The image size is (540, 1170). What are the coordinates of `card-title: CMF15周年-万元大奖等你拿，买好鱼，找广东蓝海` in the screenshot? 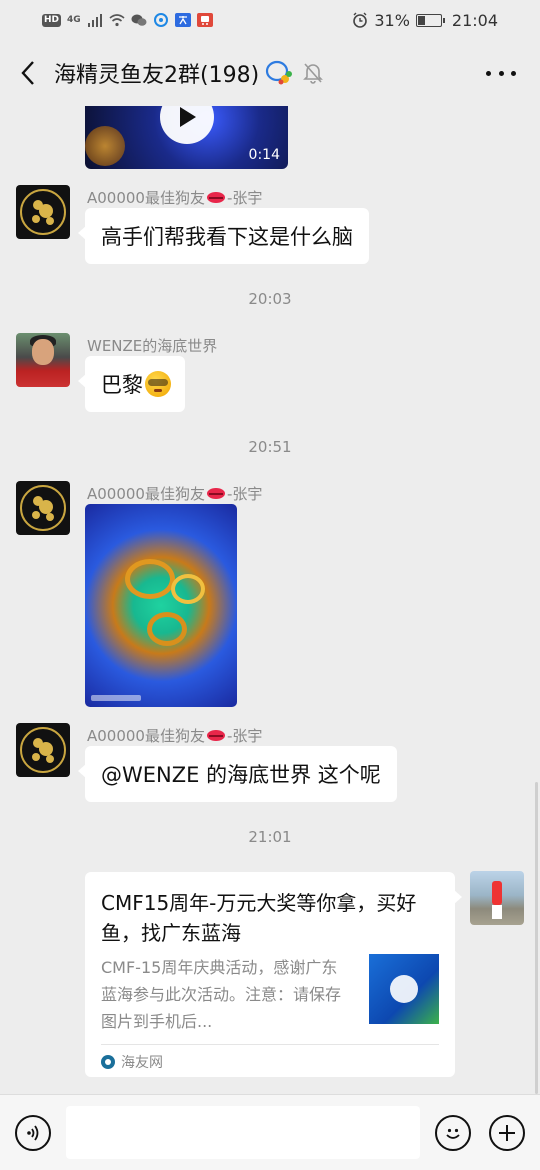 It's located at (259, 918).